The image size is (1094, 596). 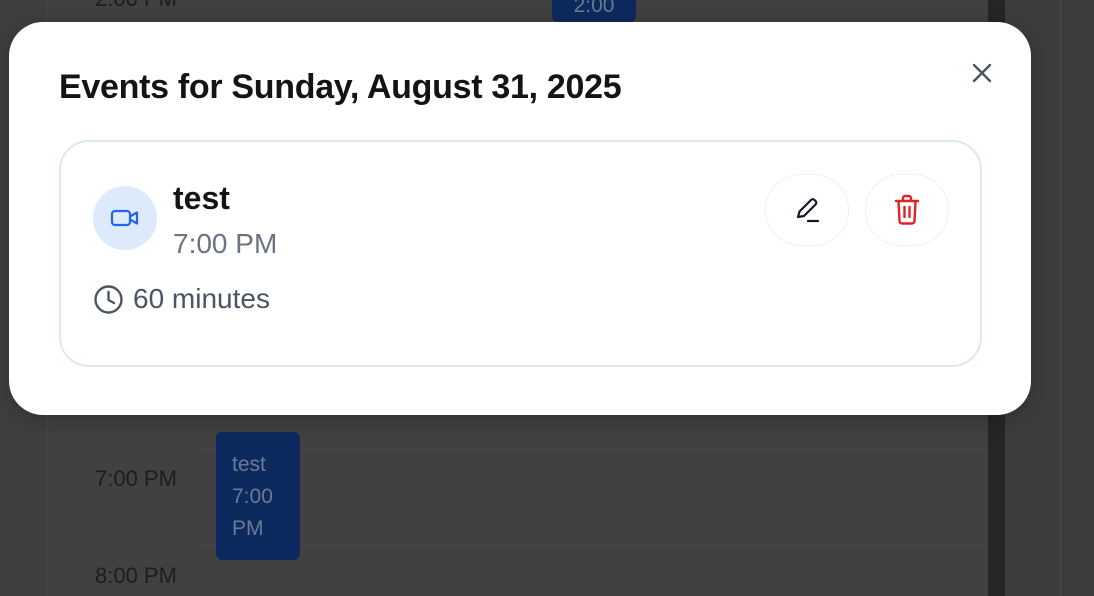 I want to click on calendar-event-time: 7:00, so click(x=252, y=496).